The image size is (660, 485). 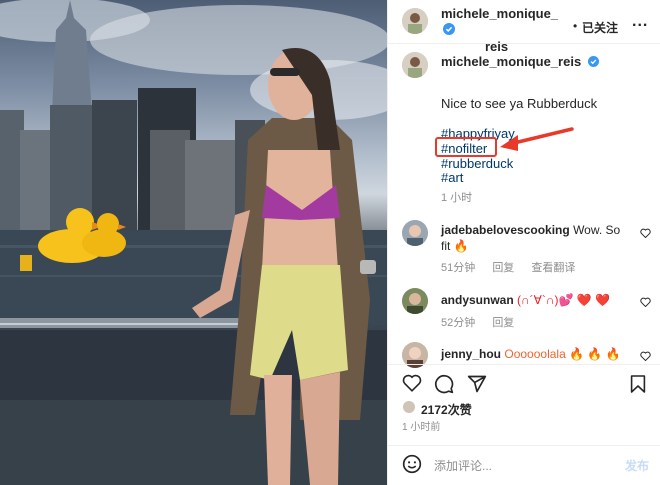 I want to click on bookmark-icon, so click(x=638, y=384).